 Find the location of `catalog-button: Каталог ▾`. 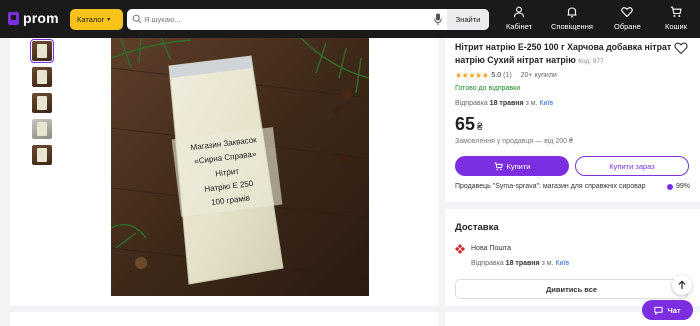

catalog-button: Каталог ▾ is located at coordinates (96, 19).